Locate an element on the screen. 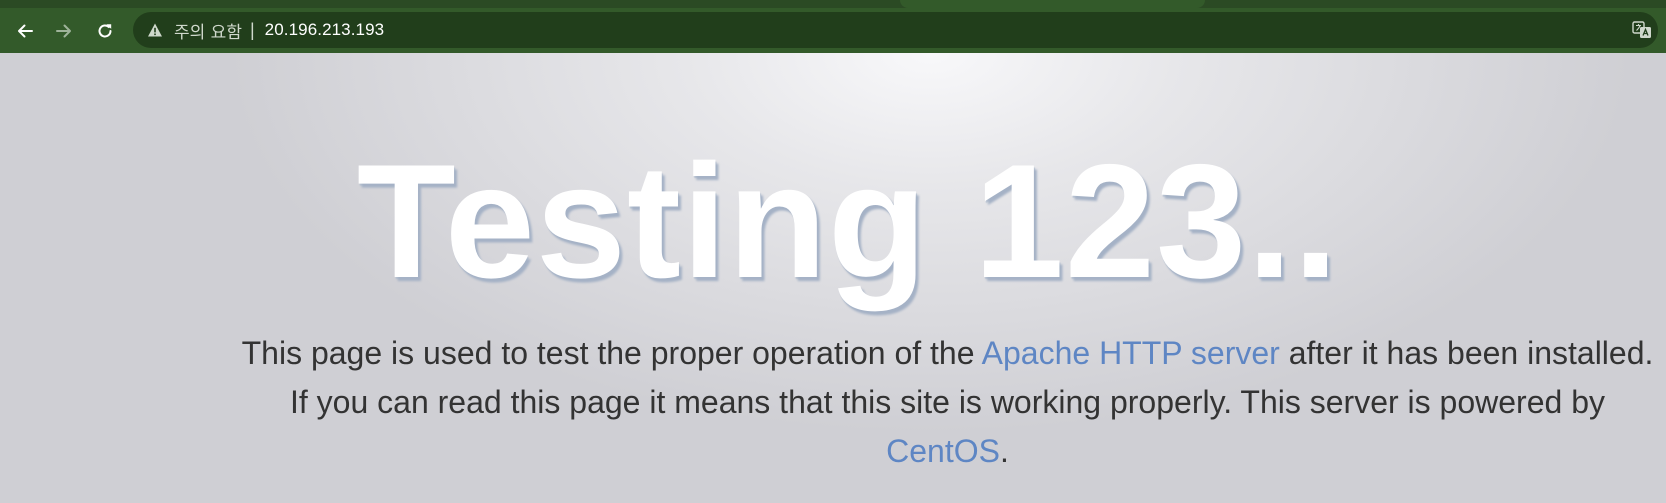 The width and height of the screenshot is (1666, 503). security-status-label: 주의 요함 is located at coordinates (208, 30).